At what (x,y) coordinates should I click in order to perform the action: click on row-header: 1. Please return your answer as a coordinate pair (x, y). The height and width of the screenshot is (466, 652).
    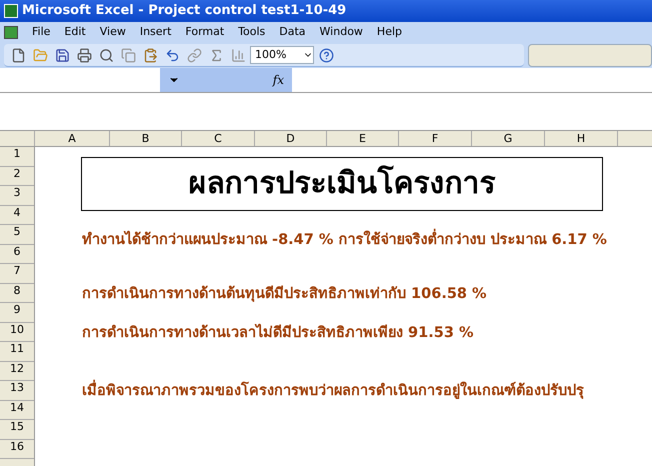
    Looking at the image, I should click on (17, 156).